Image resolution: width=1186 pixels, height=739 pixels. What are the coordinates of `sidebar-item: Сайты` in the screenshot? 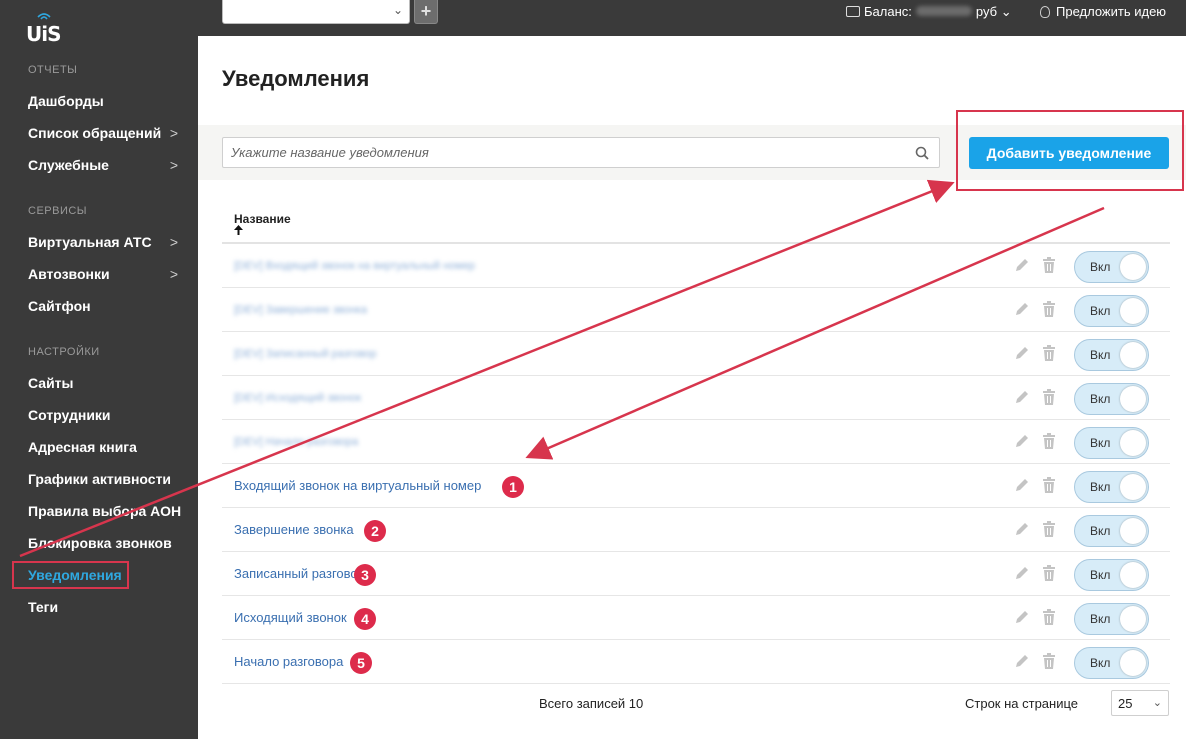 It's located at (108, 383).